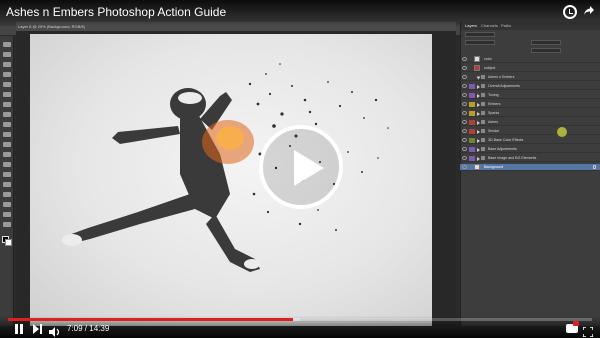 The width and height of the screenshot is (600, 338). What do you see at coordinates (562, 132) in the screenshot?
I see `mouse-cursor-highlight` at bounding box center [562, 132].